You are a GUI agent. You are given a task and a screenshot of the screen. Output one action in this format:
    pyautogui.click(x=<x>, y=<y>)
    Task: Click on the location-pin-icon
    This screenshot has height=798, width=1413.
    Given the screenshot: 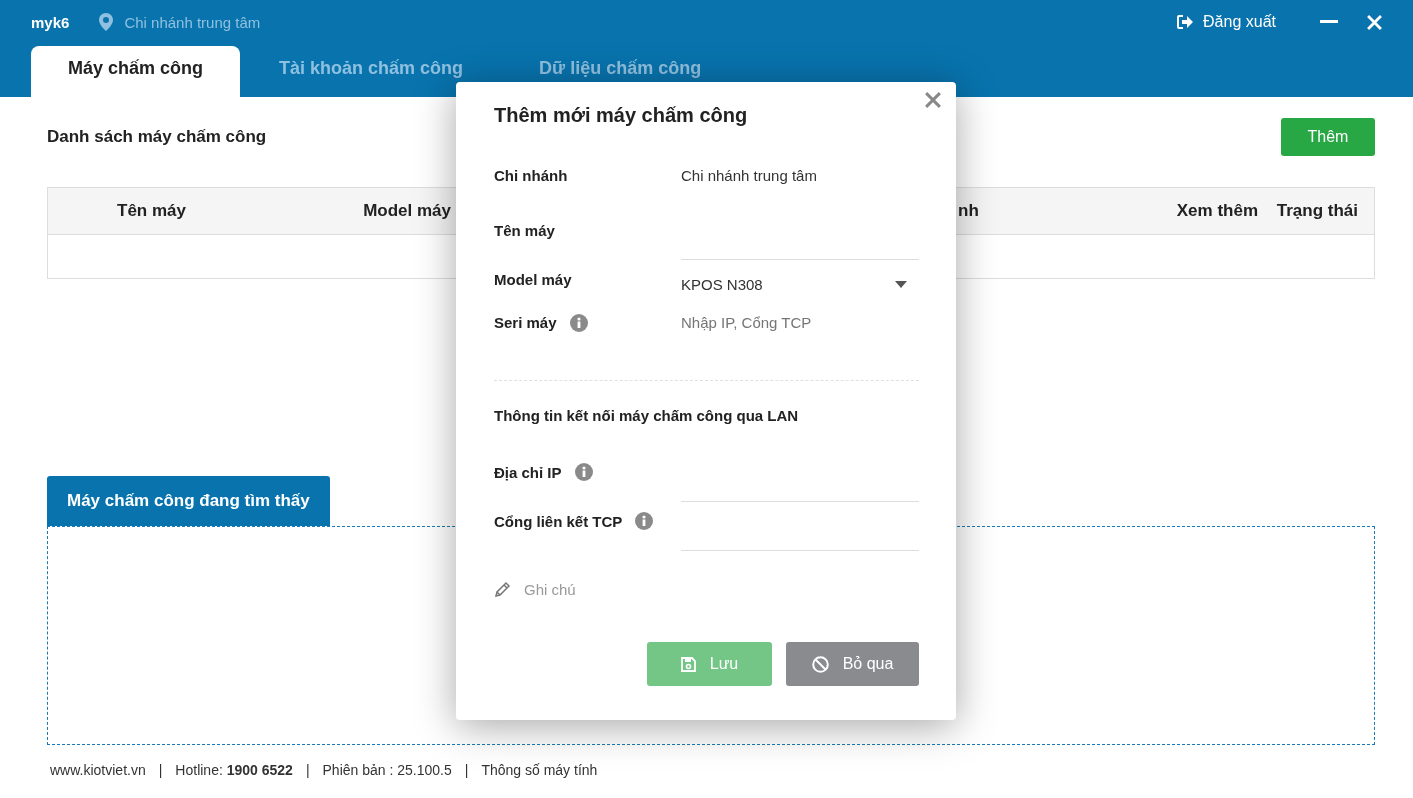 What is the action you would take?
    pyautogui.click(x=106, y=22)
    